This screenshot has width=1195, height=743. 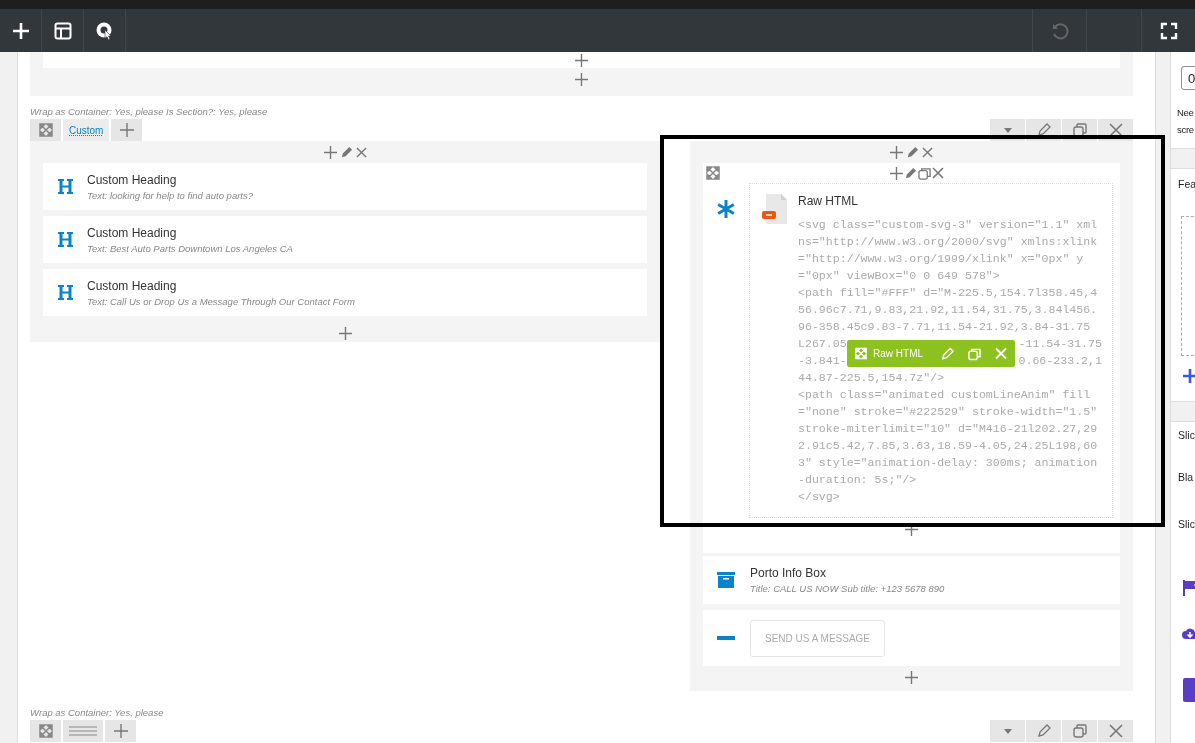 What do you see at coordinates (1189, 588) in the screenshot?
I see `flag-icon` at bounding box center [1189, 588].